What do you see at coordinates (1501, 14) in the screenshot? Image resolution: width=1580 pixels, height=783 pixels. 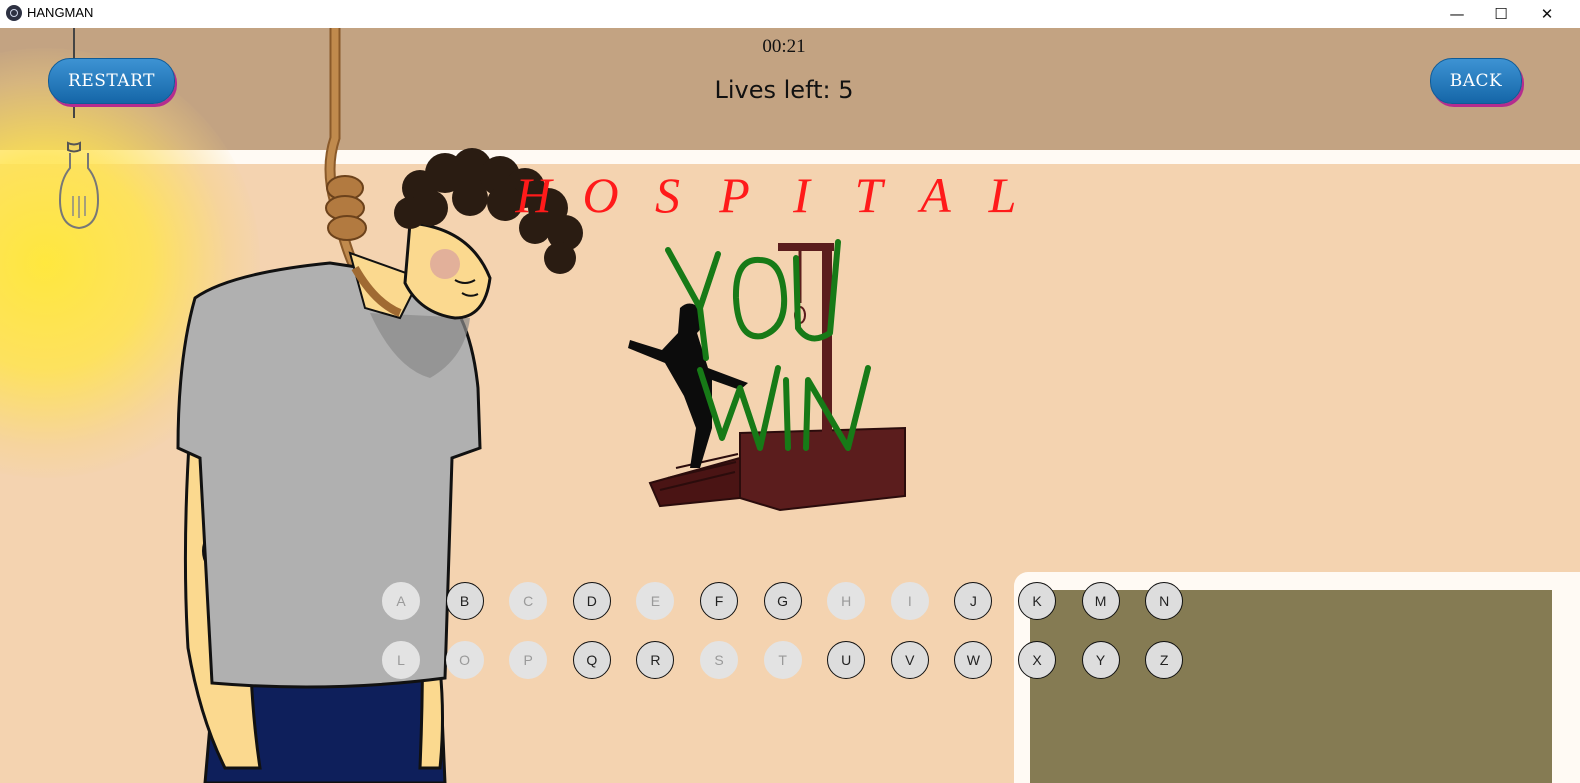 I see `maximize-icon: ☐` at bounding box center [1501, 14].